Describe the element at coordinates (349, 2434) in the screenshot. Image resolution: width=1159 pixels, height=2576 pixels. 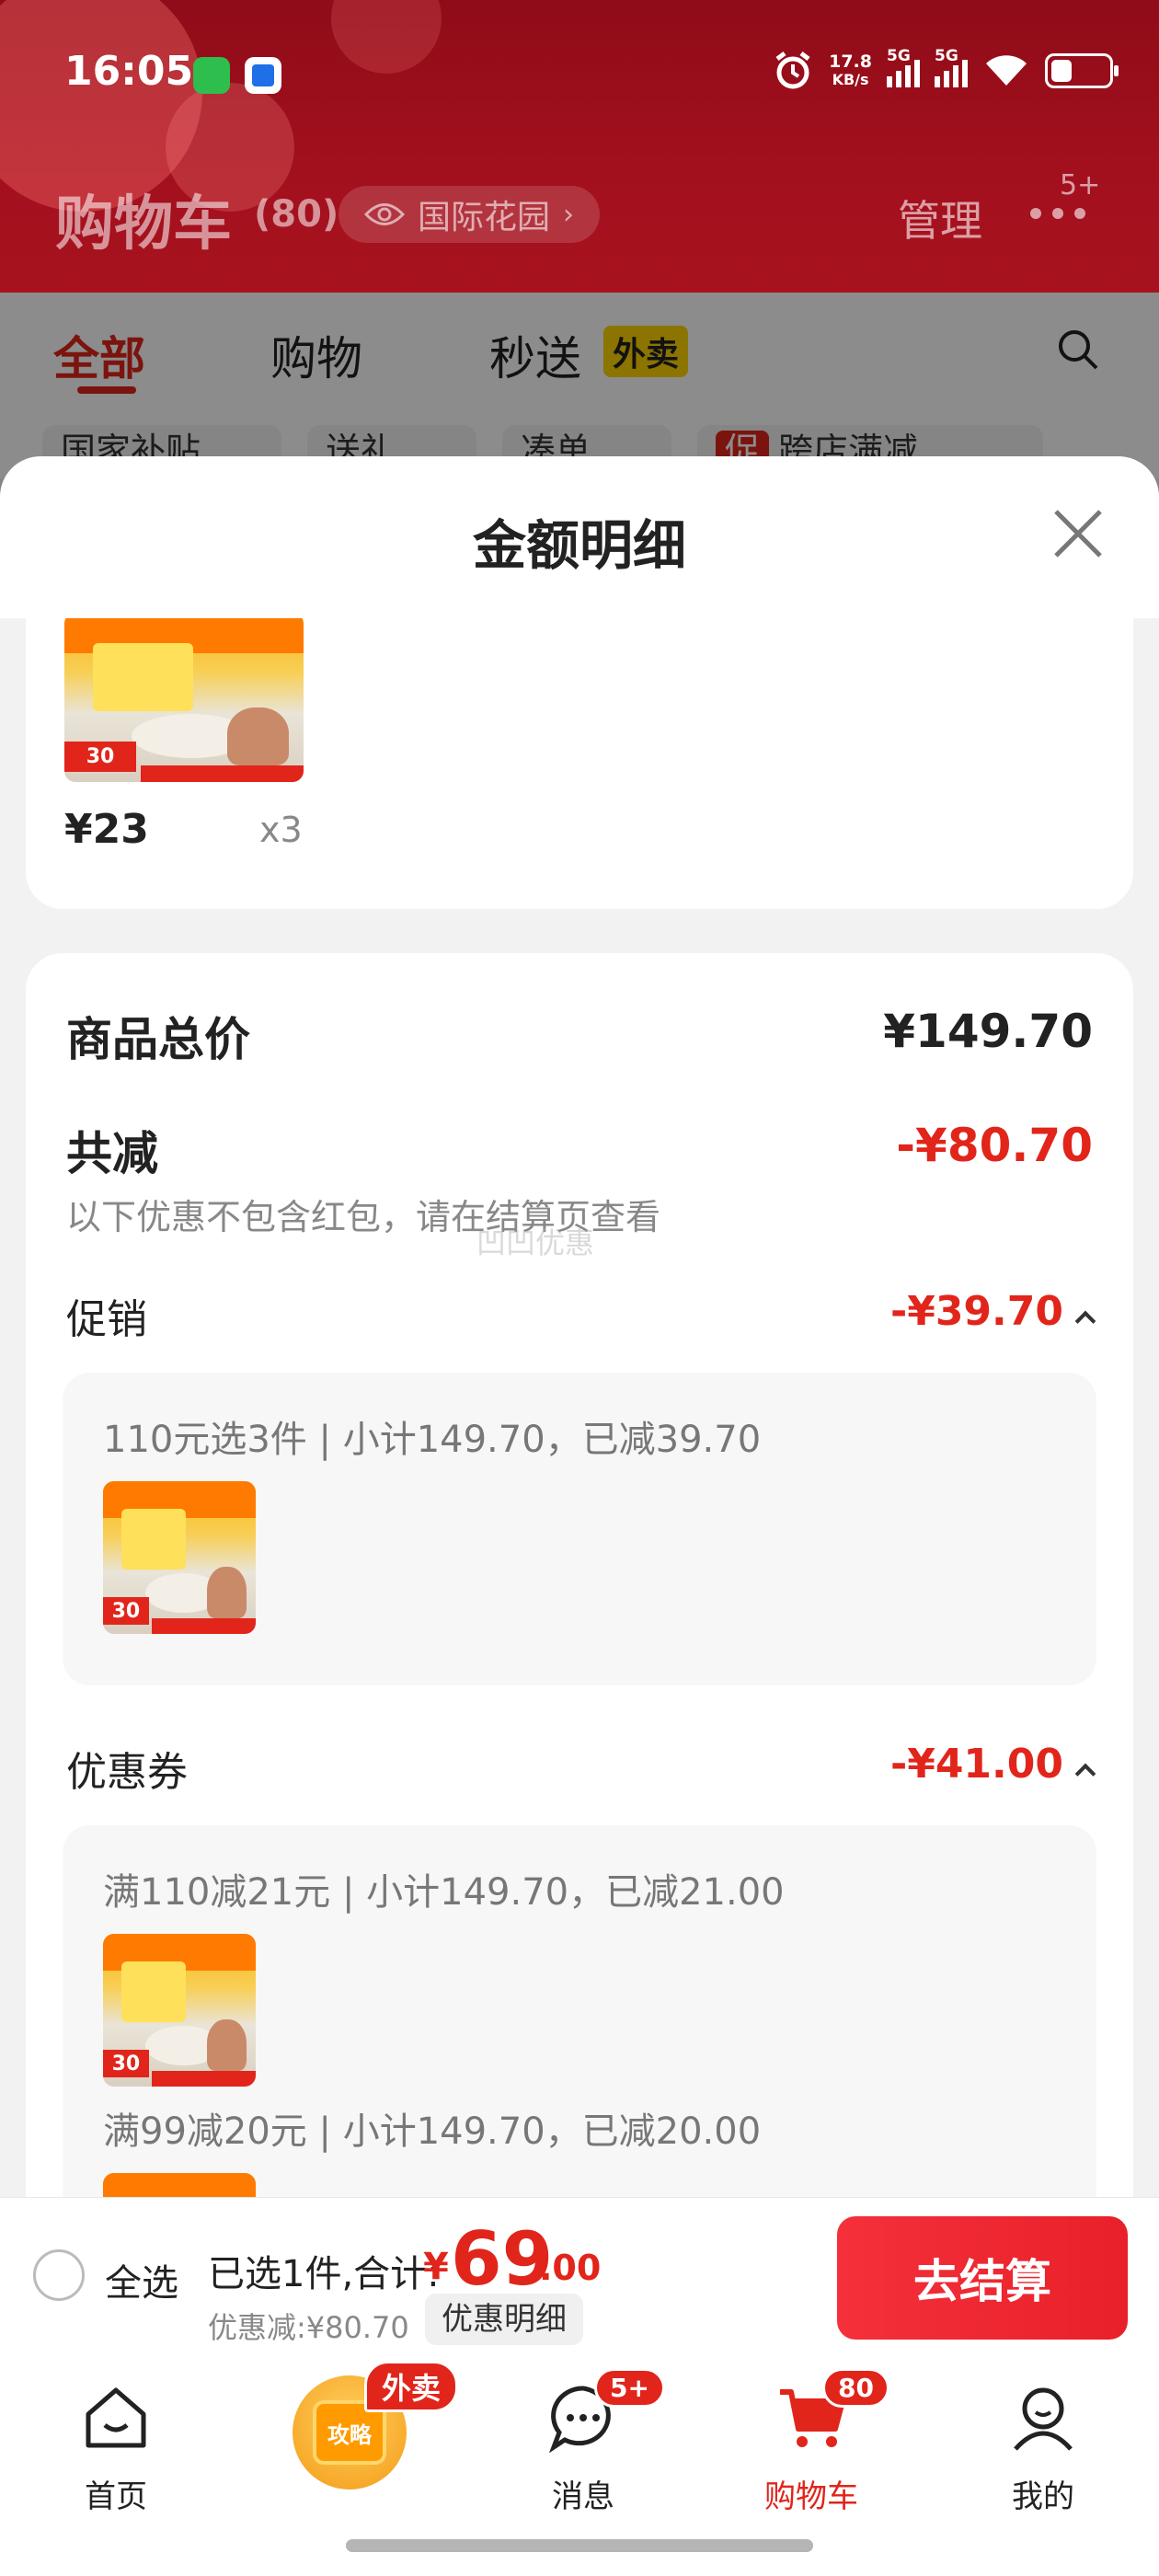
I see `nav-guide-label: 攻略` at that location.